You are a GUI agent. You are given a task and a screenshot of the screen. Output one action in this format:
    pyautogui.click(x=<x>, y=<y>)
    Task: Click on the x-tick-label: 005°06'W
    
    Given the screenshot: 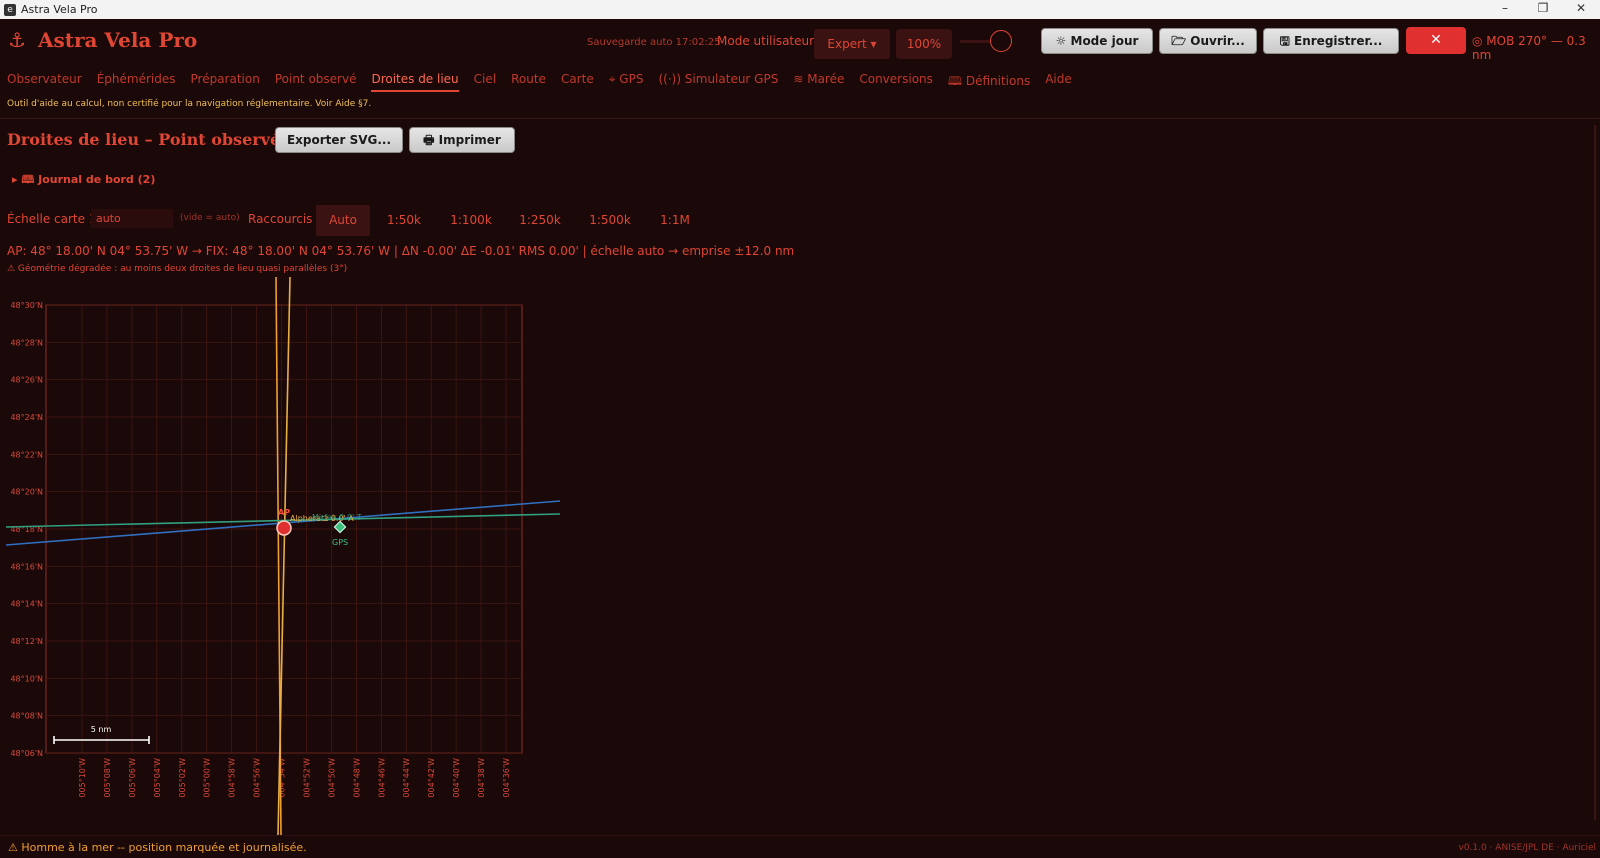 What is the action you would take?
    pyautogui.click(x=132, y=778)
    